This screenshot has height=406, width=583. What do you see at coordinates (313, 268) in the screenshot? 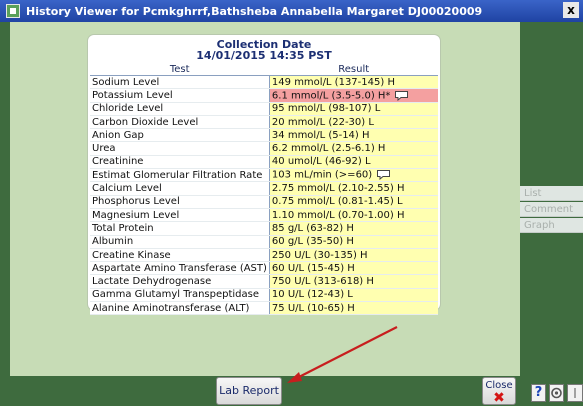
I see `result-value: 60 U/L (15-45) H` at bounding box center [313, 268].